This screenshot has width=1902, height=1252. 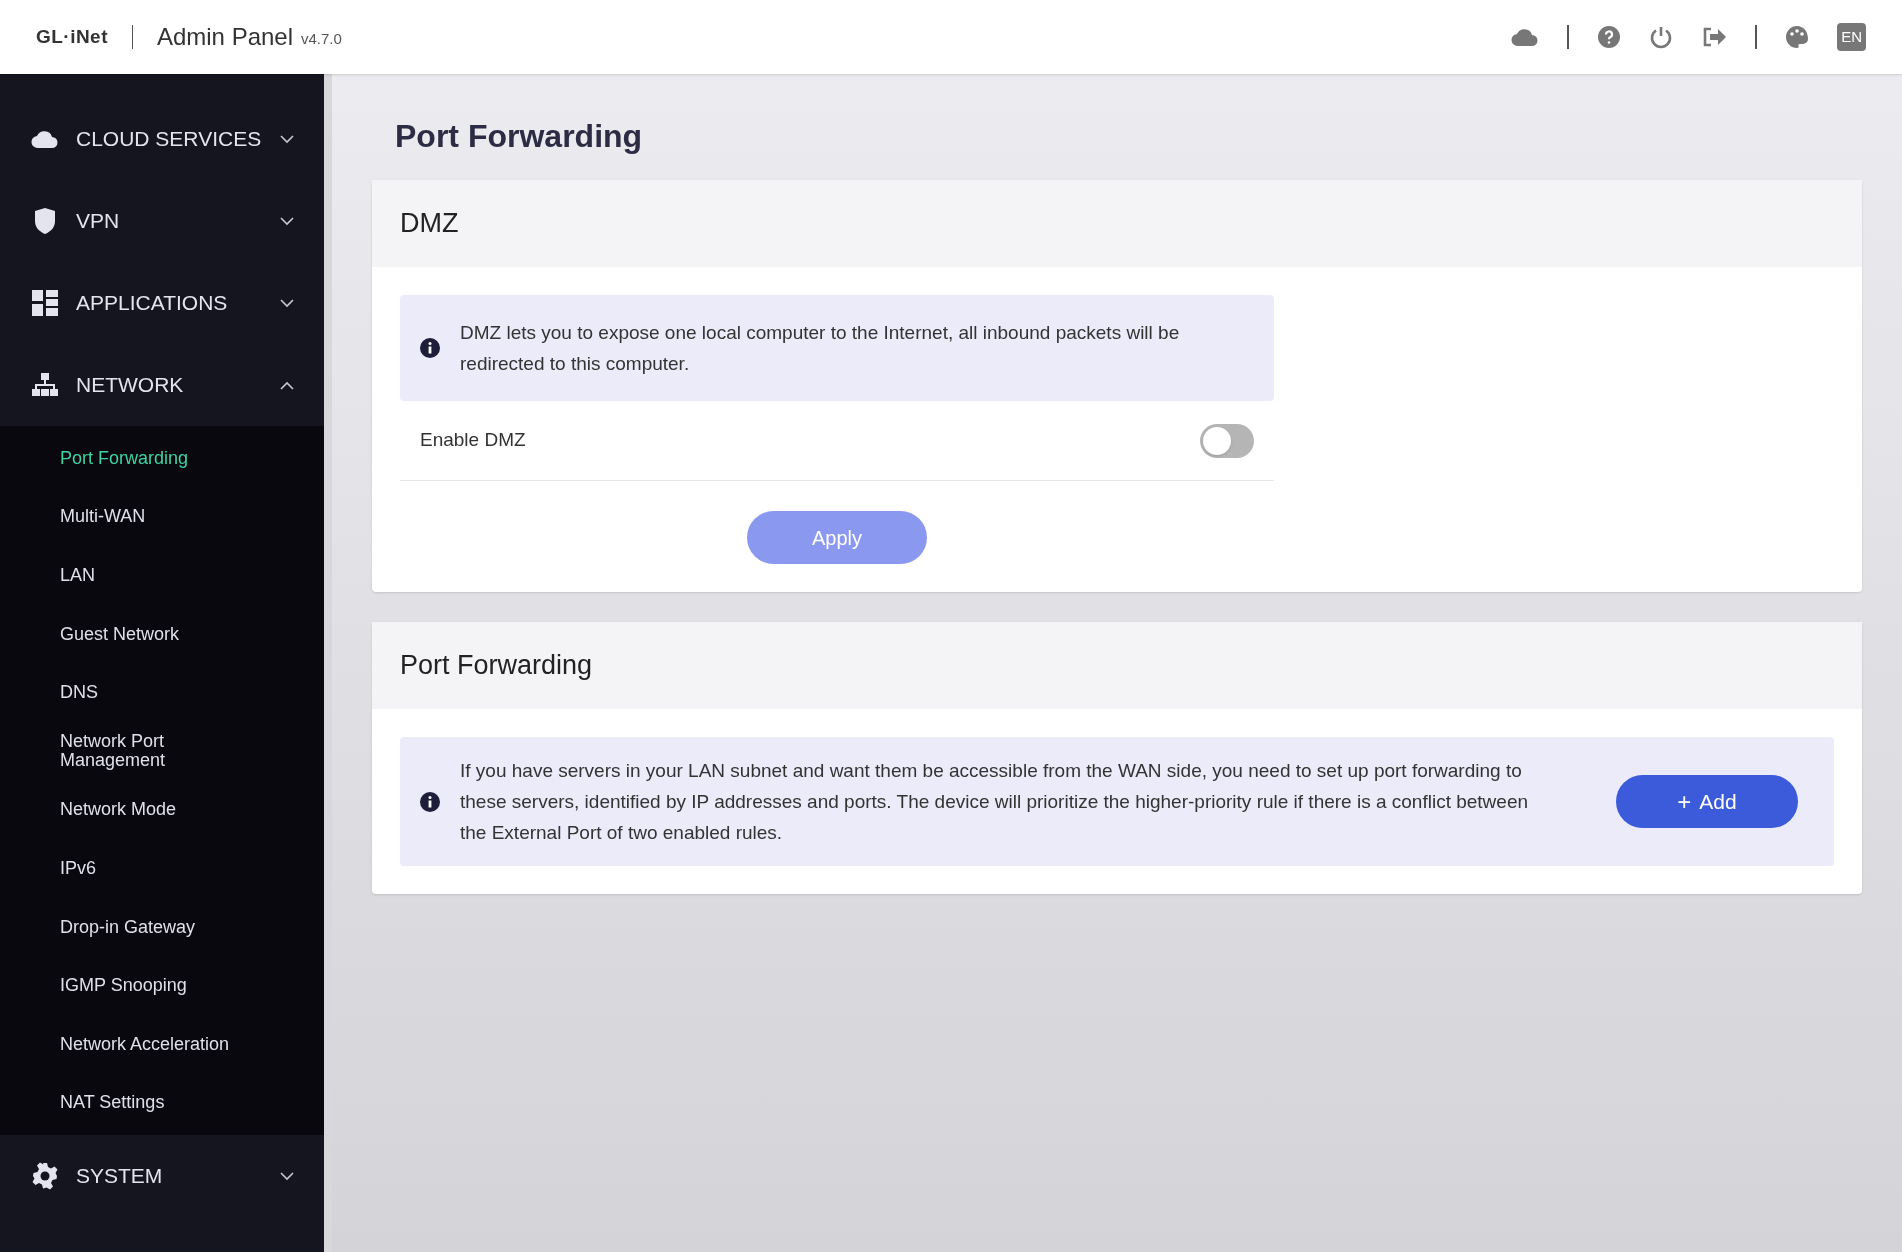 I want to click on settings-icon, so click(x=45, y=1176).